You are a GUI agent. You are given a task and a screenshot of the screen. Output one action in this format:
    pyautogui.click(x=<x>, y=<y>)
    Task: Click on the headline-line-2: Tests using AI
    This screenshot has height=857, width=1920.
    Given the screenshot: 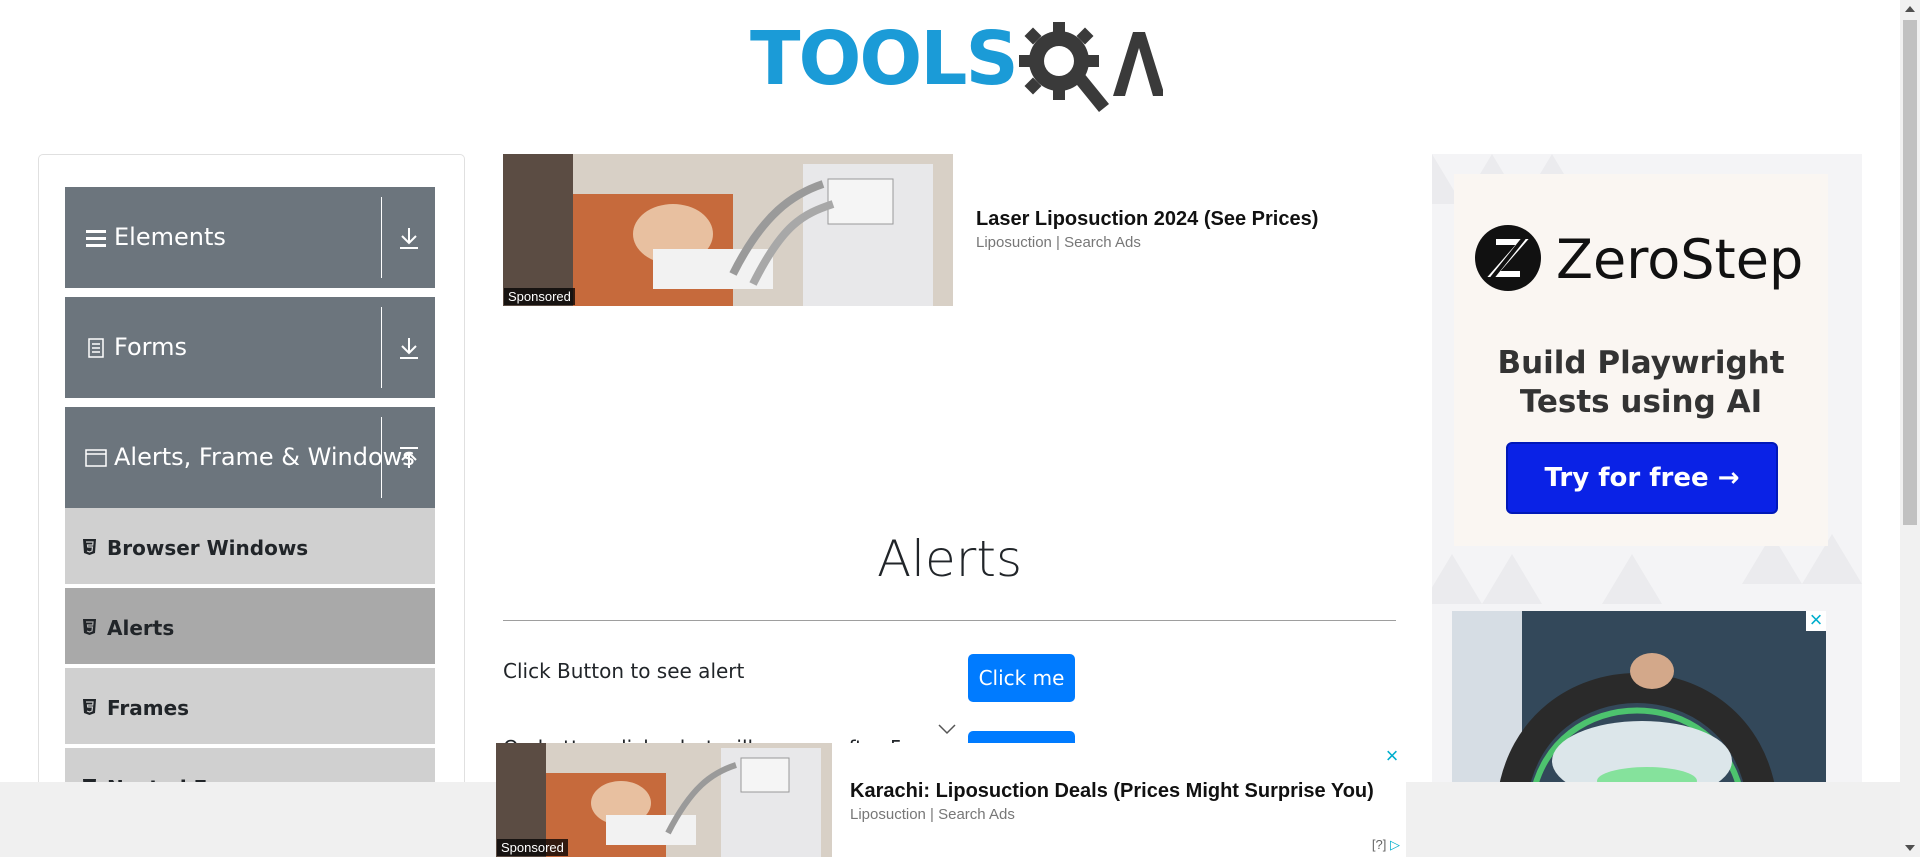 What is the action you would take?
    pyautogui.click(x=1641, y=402)
    